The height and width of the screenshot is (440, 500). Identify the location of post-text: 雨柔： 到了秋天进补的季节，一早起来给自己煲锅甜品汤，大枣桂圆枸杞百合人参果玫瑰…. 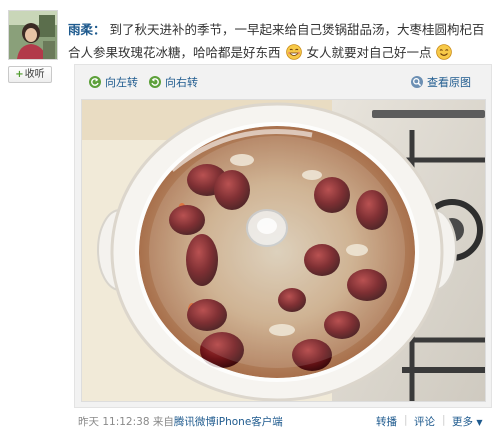
(277, 41).